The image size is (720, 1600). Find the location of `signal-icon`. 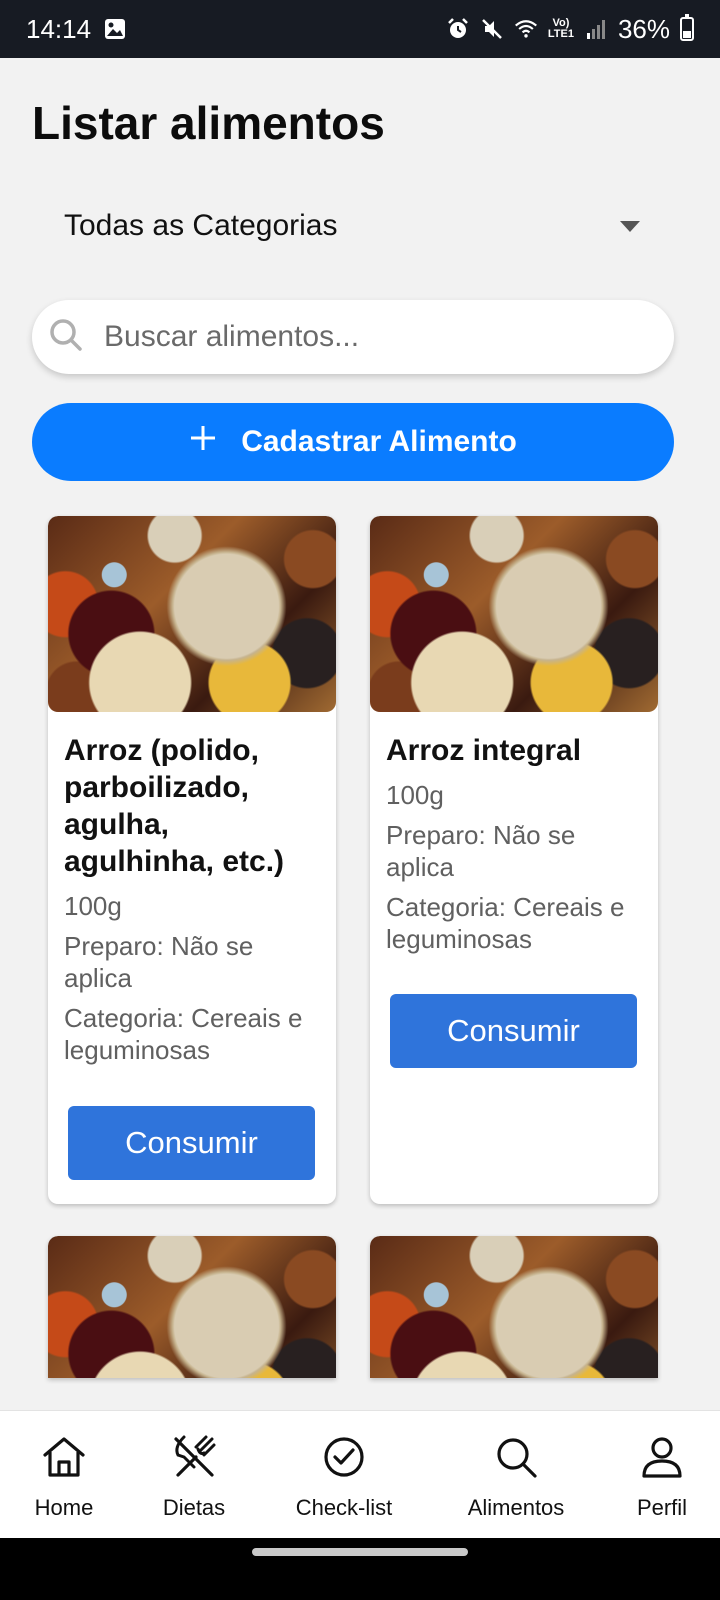

signal-icon is located at coordinates (596, 29).